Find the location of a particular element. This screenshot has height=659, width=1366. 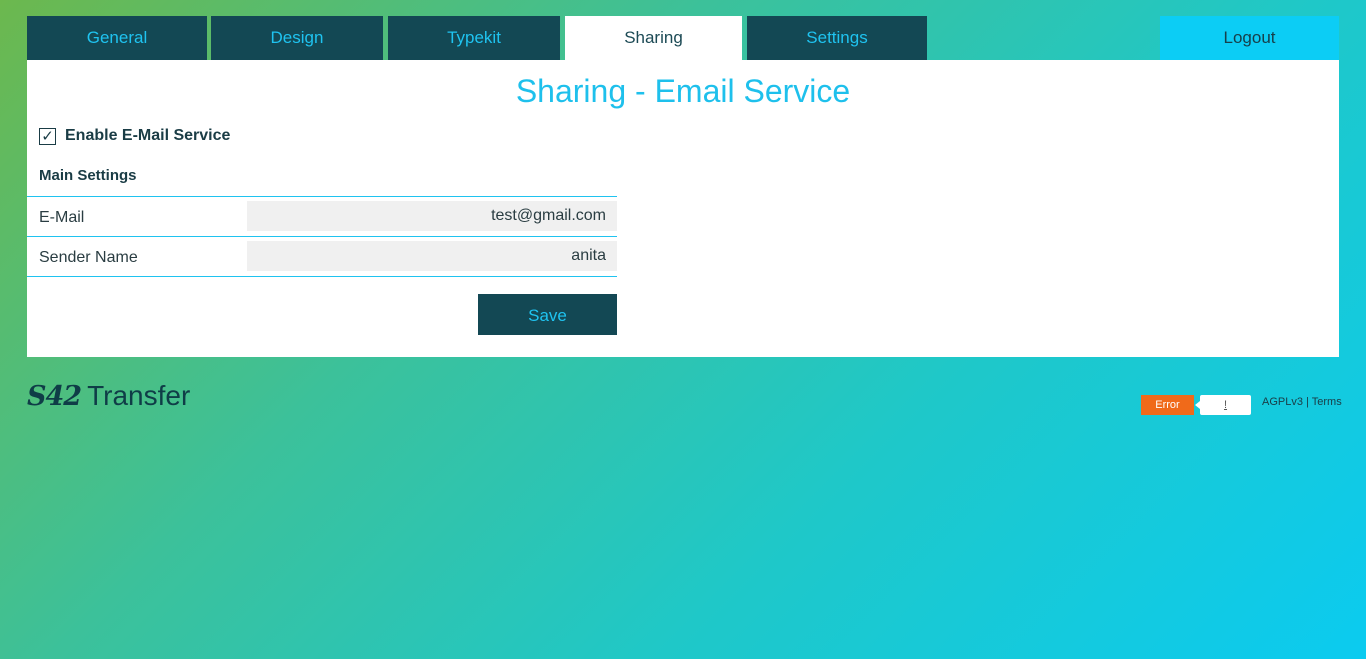

section-title: Main Settings is located at coordinates (88, 175).